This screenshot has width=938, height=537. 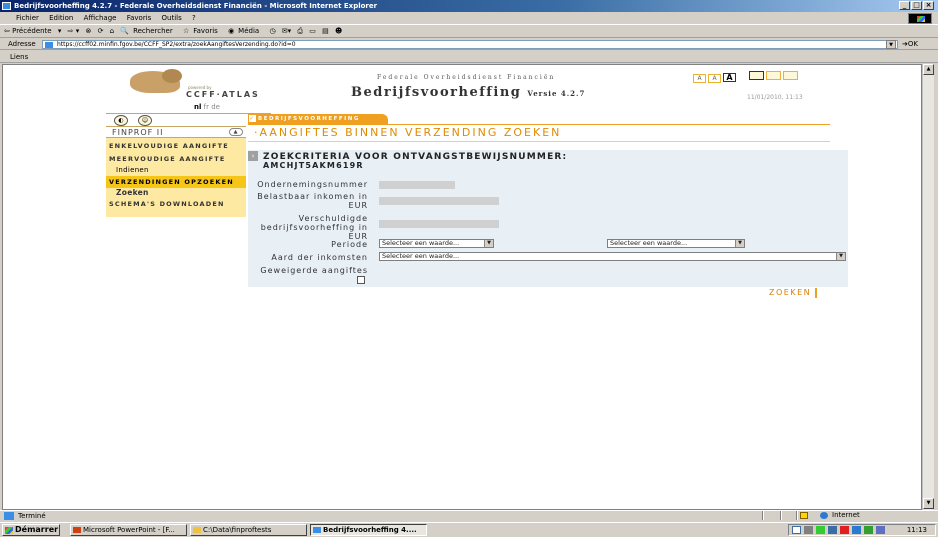 What do you see at coordinates (138, 132) in the screenshot?
I see `profile-name: FINPROF II` at bounding box center [138, 132].